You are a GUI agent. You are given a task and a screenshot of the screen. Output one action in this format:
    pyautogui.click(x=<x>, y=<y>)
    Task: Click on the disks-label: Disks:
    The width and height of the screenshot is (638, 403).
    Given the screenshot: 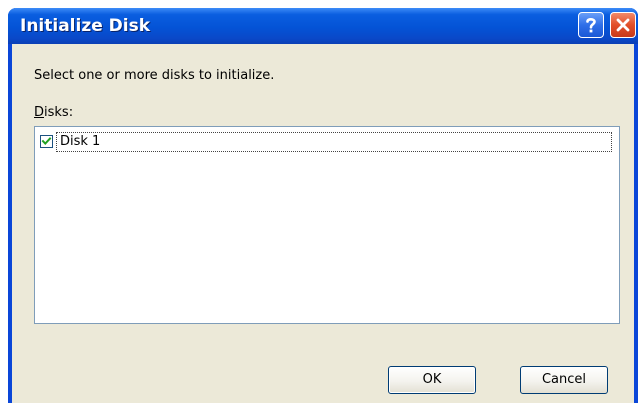 What is the action you would take?
    pyautogui.click(x=53, y=112)
    